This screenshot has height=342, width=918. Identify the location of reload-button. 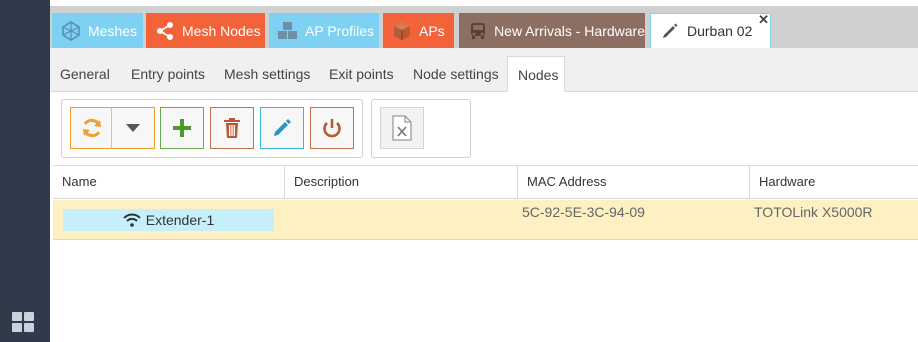
(92, 128).